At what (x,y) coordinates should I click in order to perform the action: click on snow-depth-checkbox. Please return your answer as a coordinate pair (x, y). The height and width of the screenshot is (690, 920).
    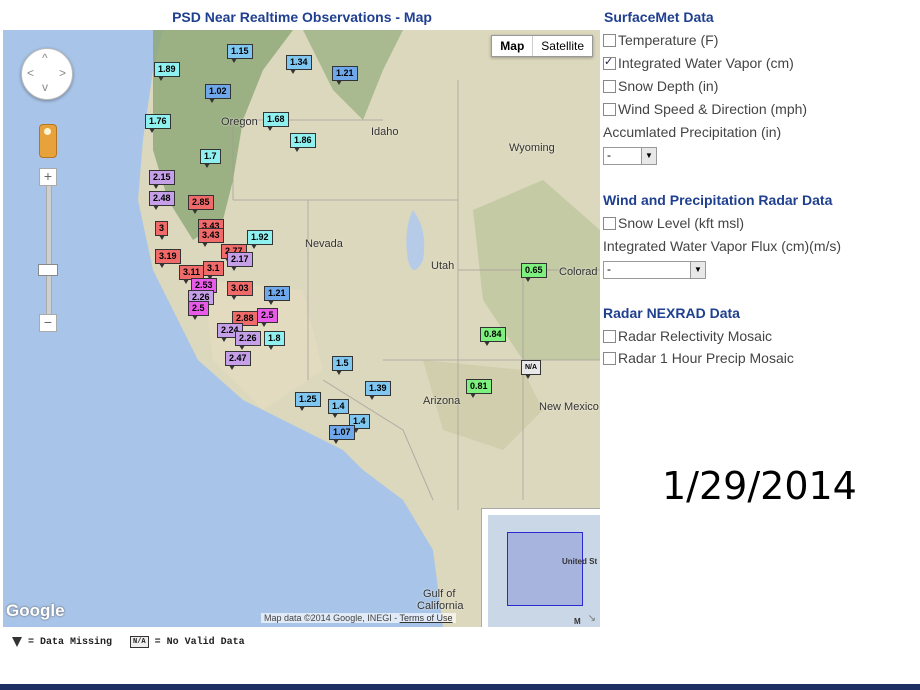
    Looking at the image, I should click on (609, 86).